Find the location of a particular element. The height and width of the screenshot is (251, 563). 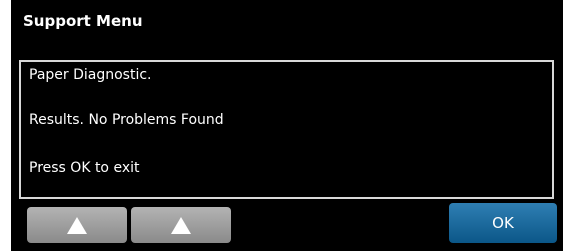

message-line-instruction: Press OK to exit is located at coordinates (84, 168).